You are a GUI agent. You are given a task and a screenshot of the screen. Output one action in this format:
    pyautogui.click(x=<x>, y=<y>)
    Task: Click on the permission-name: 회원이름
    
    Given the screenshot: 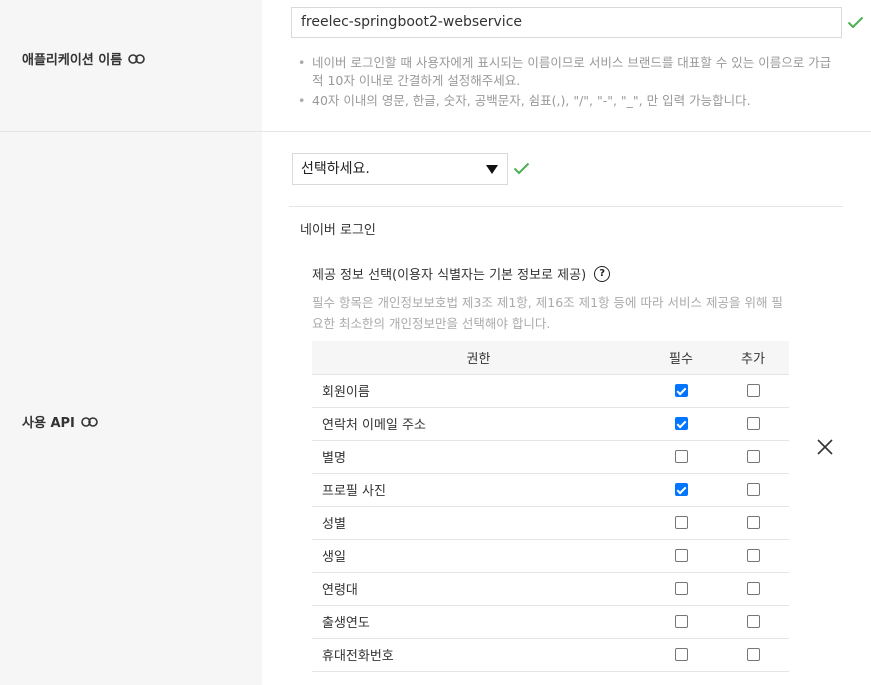 What is the action you would take?
    pyautogui.click(x=478, y=391)
    